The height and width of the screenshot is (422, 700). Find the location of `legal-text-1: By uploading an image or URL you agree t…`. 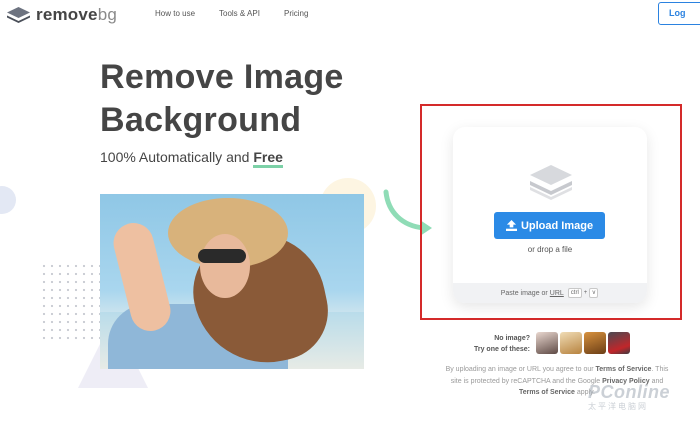

legal-text-1: By uploading an image or URL you agree t… is located at coordinates (519, 369).